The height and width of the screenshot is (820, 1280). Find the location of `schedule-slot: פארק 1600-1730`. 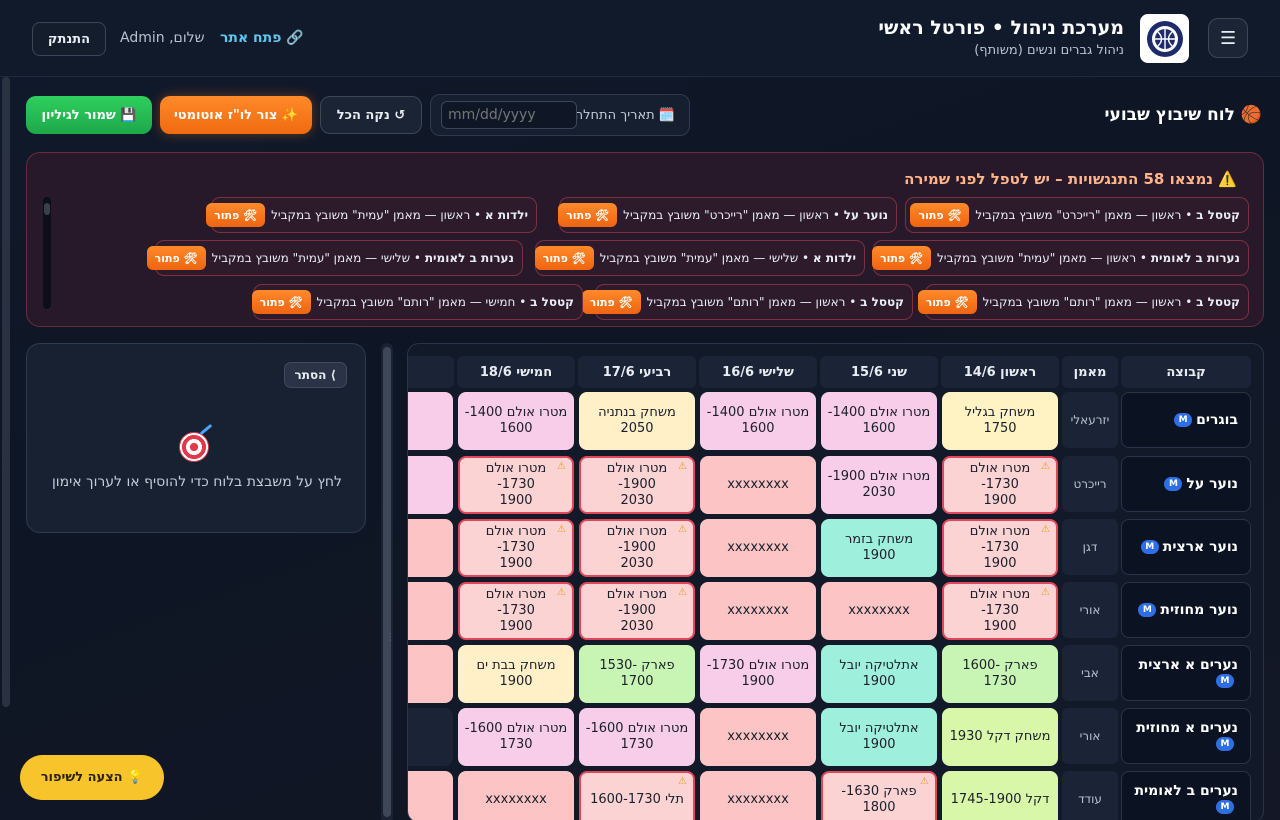

schedule-slot: פארק 1600-1730 is located at coordinates (1000, 674).